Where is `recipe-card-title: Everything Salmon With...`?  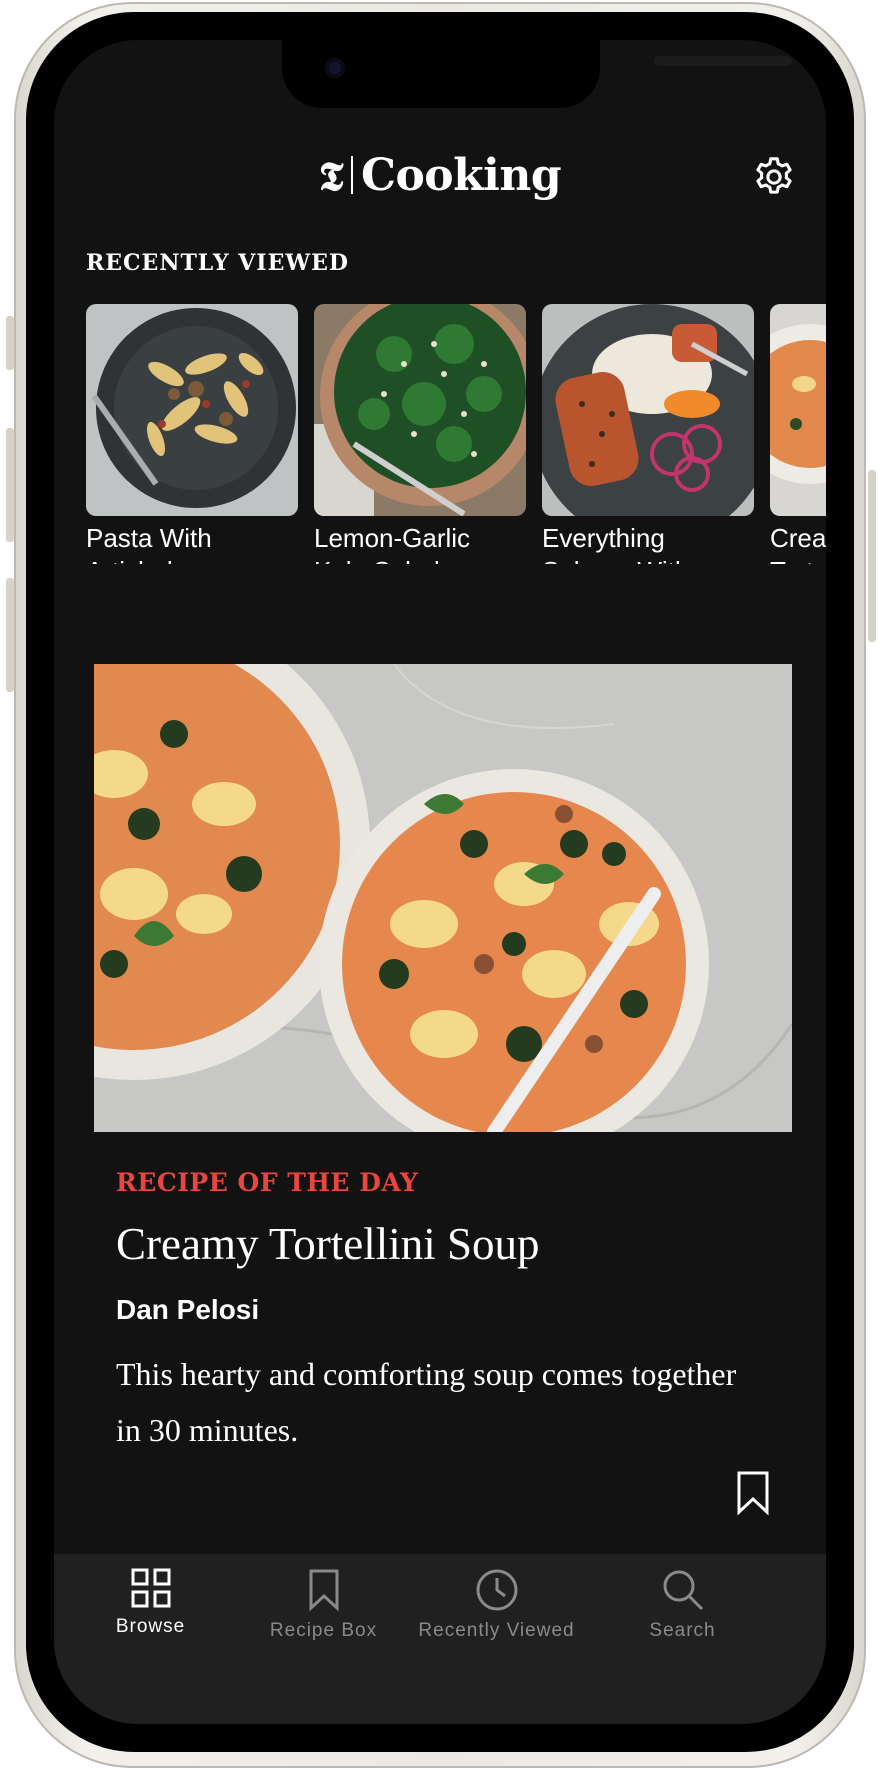 recipe-card-title: Everything Salmon With... is located at coordinates (648, 543).